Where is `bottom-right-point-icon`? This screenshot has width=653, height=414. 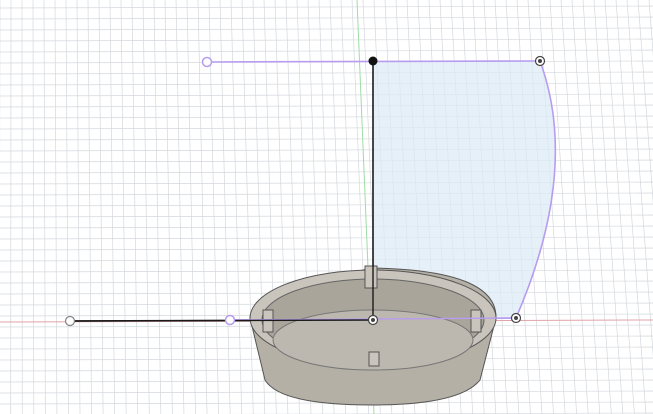
bottom-right-point-icon is located at coordinates (516, 318).